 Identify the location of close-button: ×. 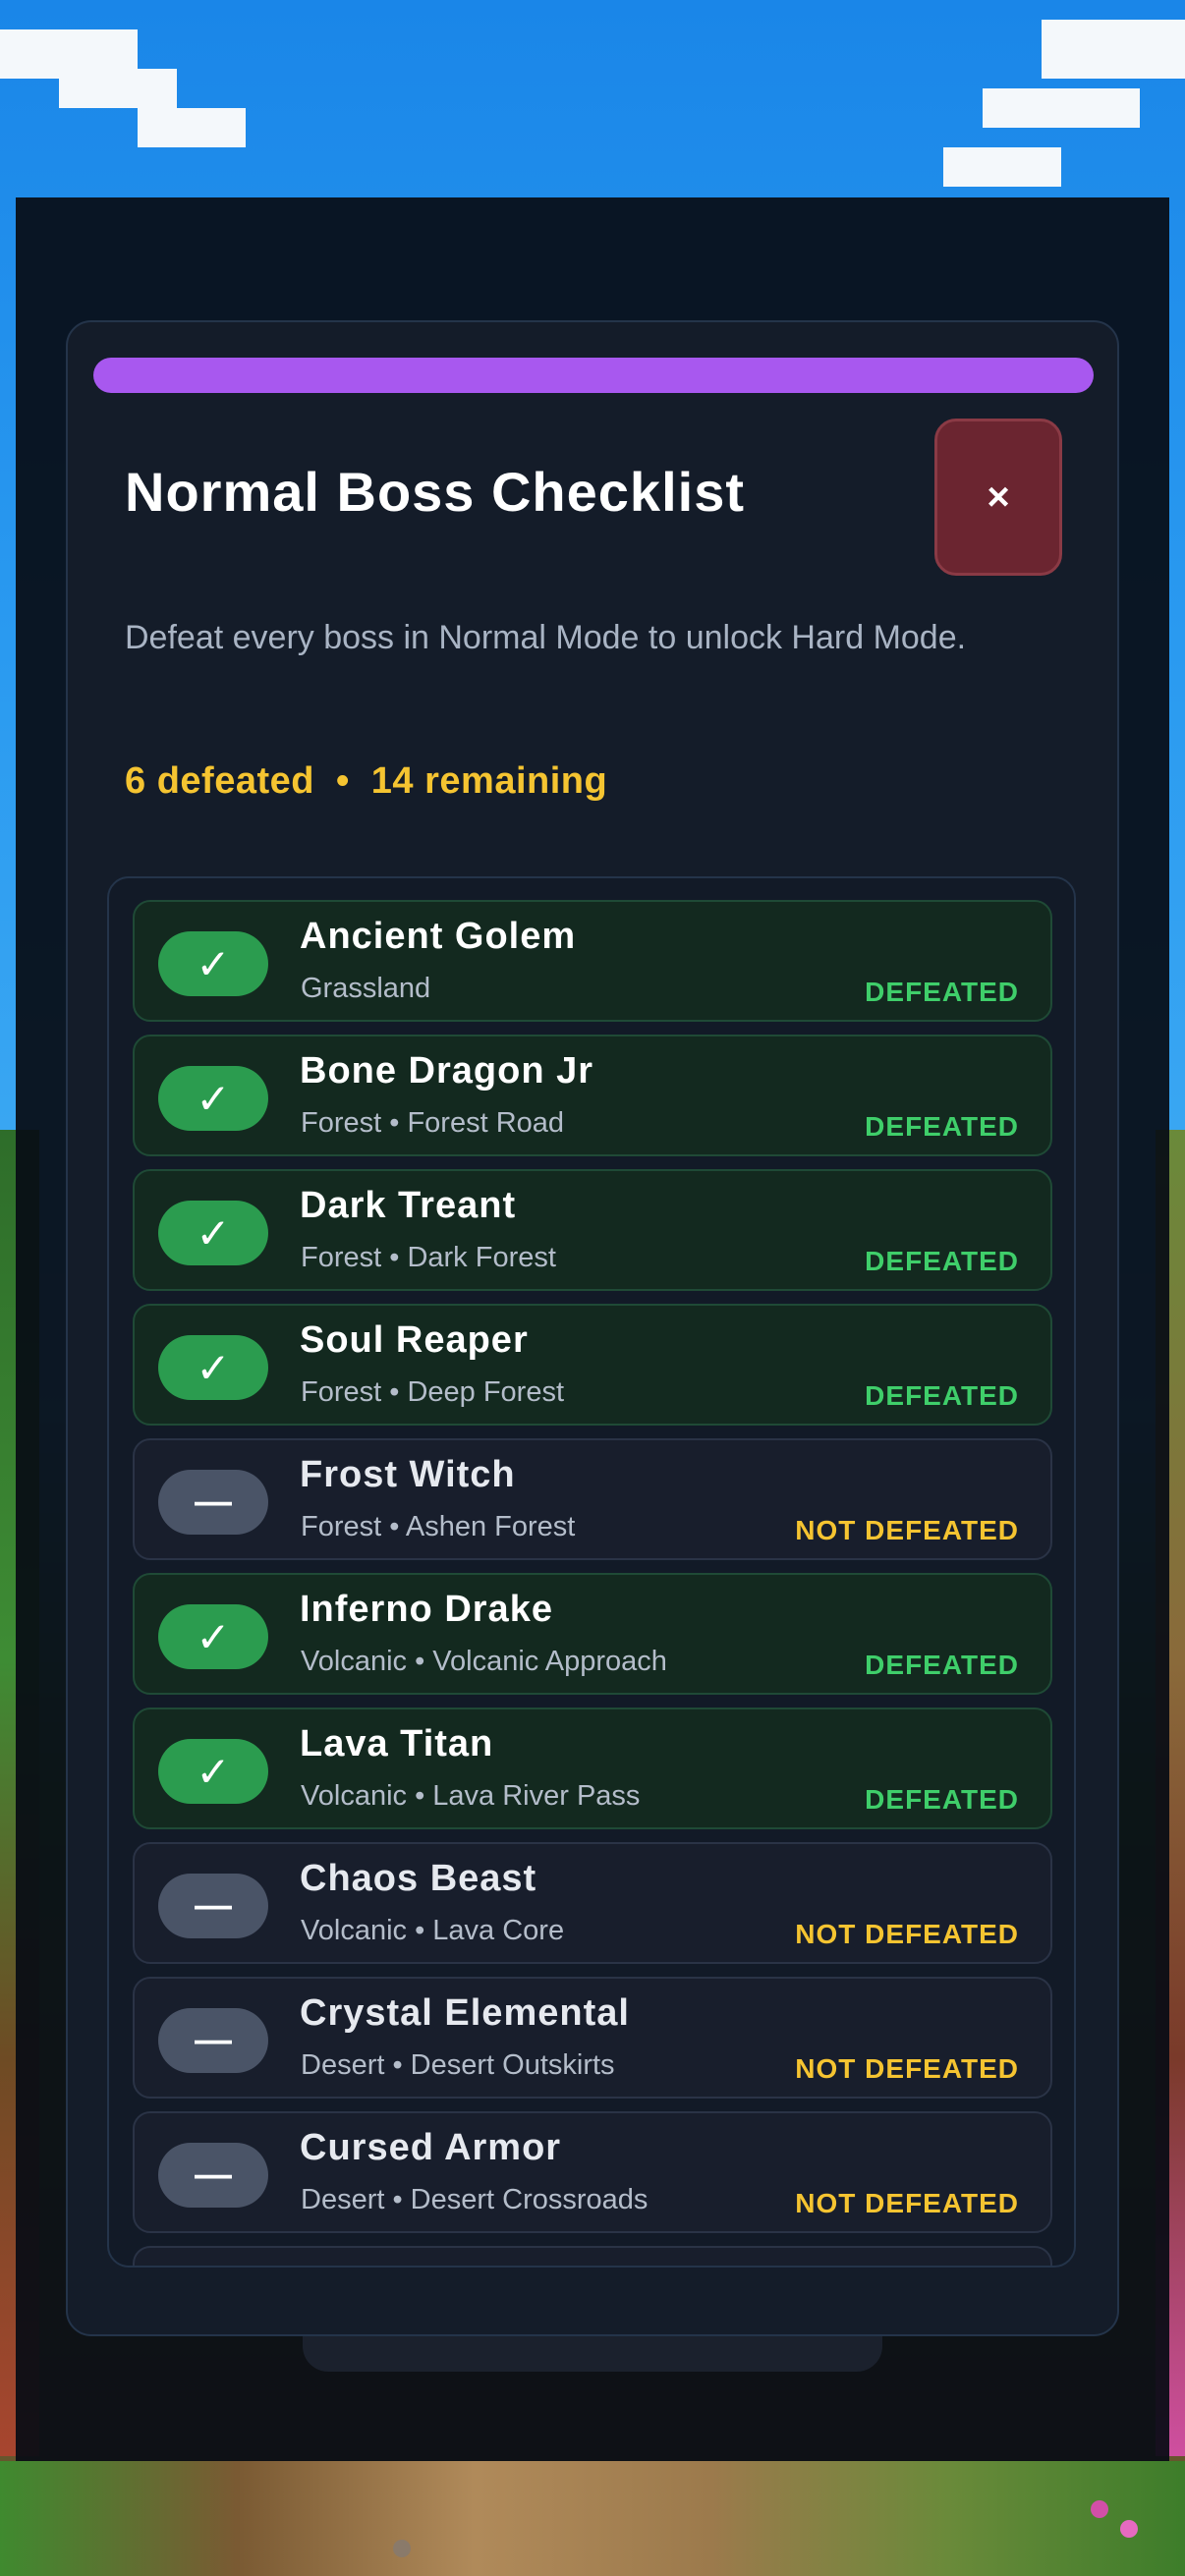
(998, 497).